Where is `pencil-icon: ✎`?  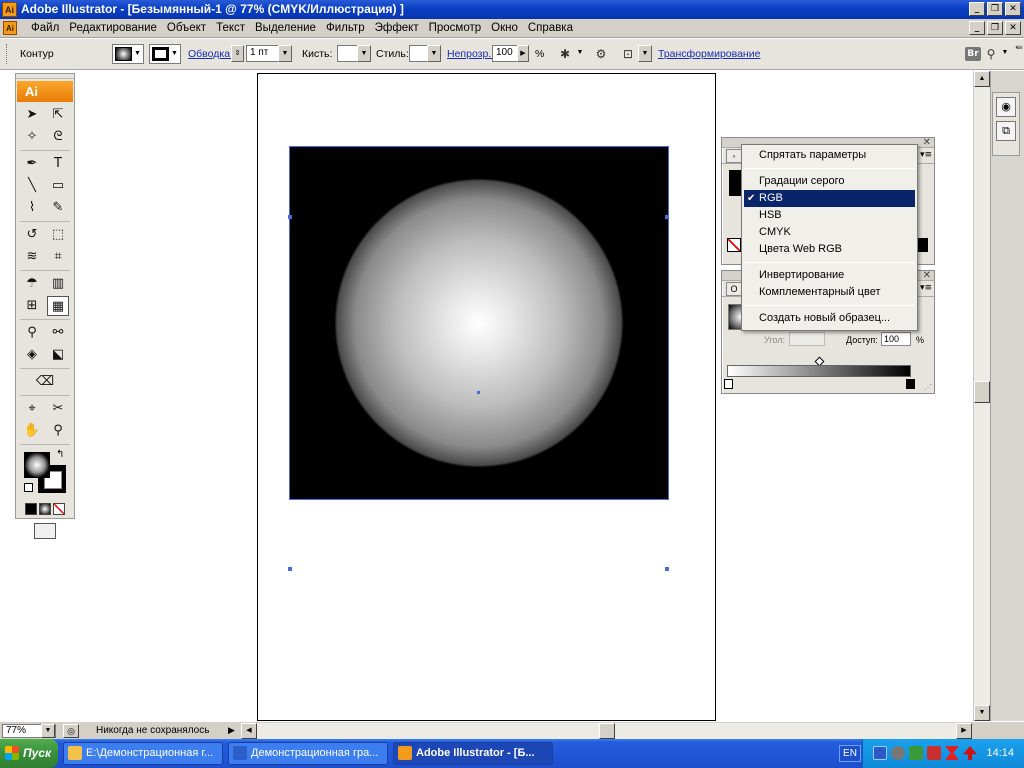
pencil-icon: ✎ is located at coordinates (58, 208).